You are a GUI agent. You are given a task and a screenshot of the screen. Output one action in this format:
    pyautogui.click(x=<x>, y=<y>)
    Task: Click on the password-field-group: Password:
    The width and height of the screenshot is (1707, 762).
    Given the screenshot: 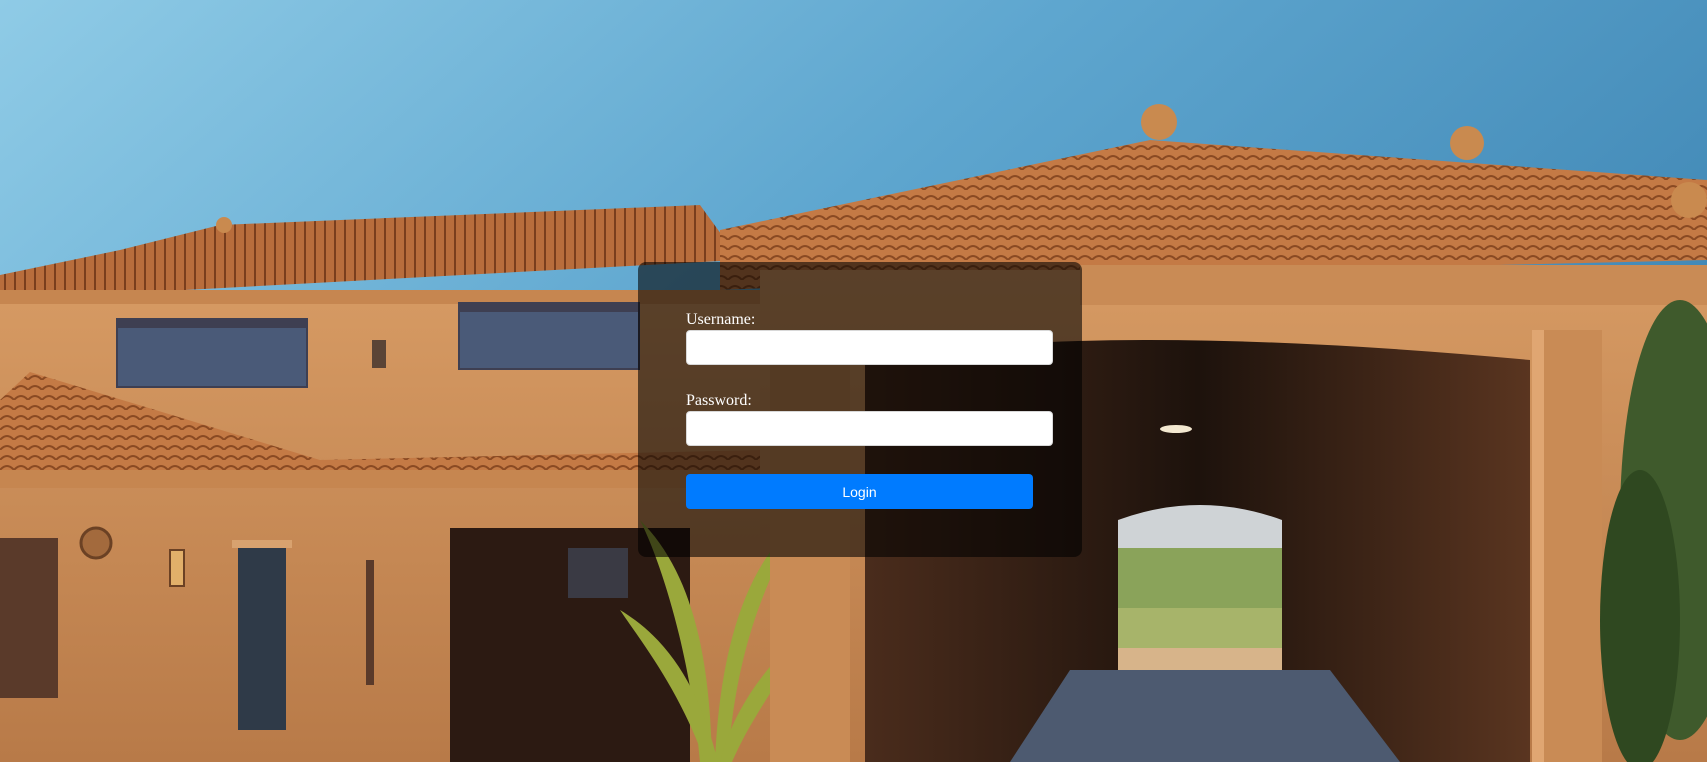 What is the action you would take?
    pyautogui.click(x=884, y=419)
    